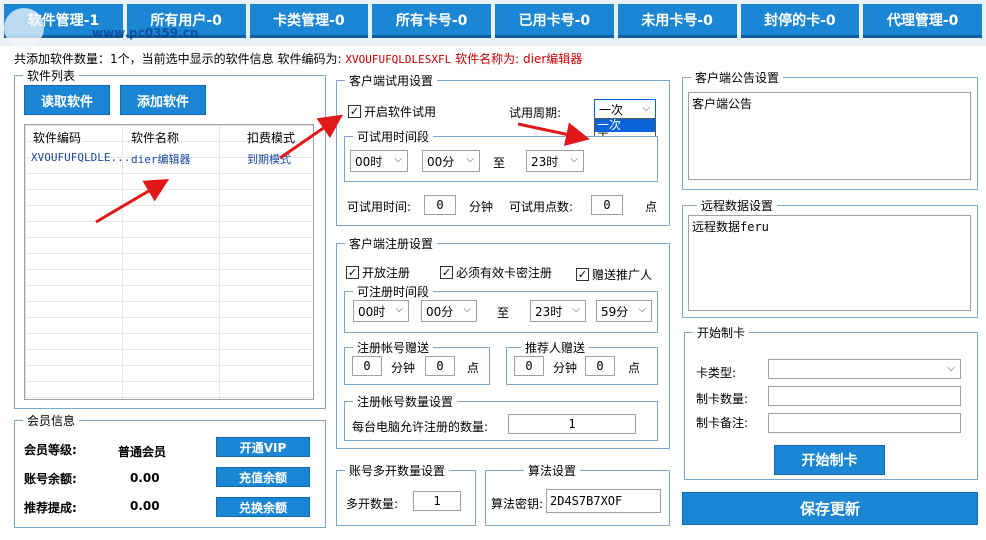 The image size is (986, 540). What do you see at coordinates (342, 169) in the screenshot?
I see `annotation-arrows` at bounding box center [342, 169].